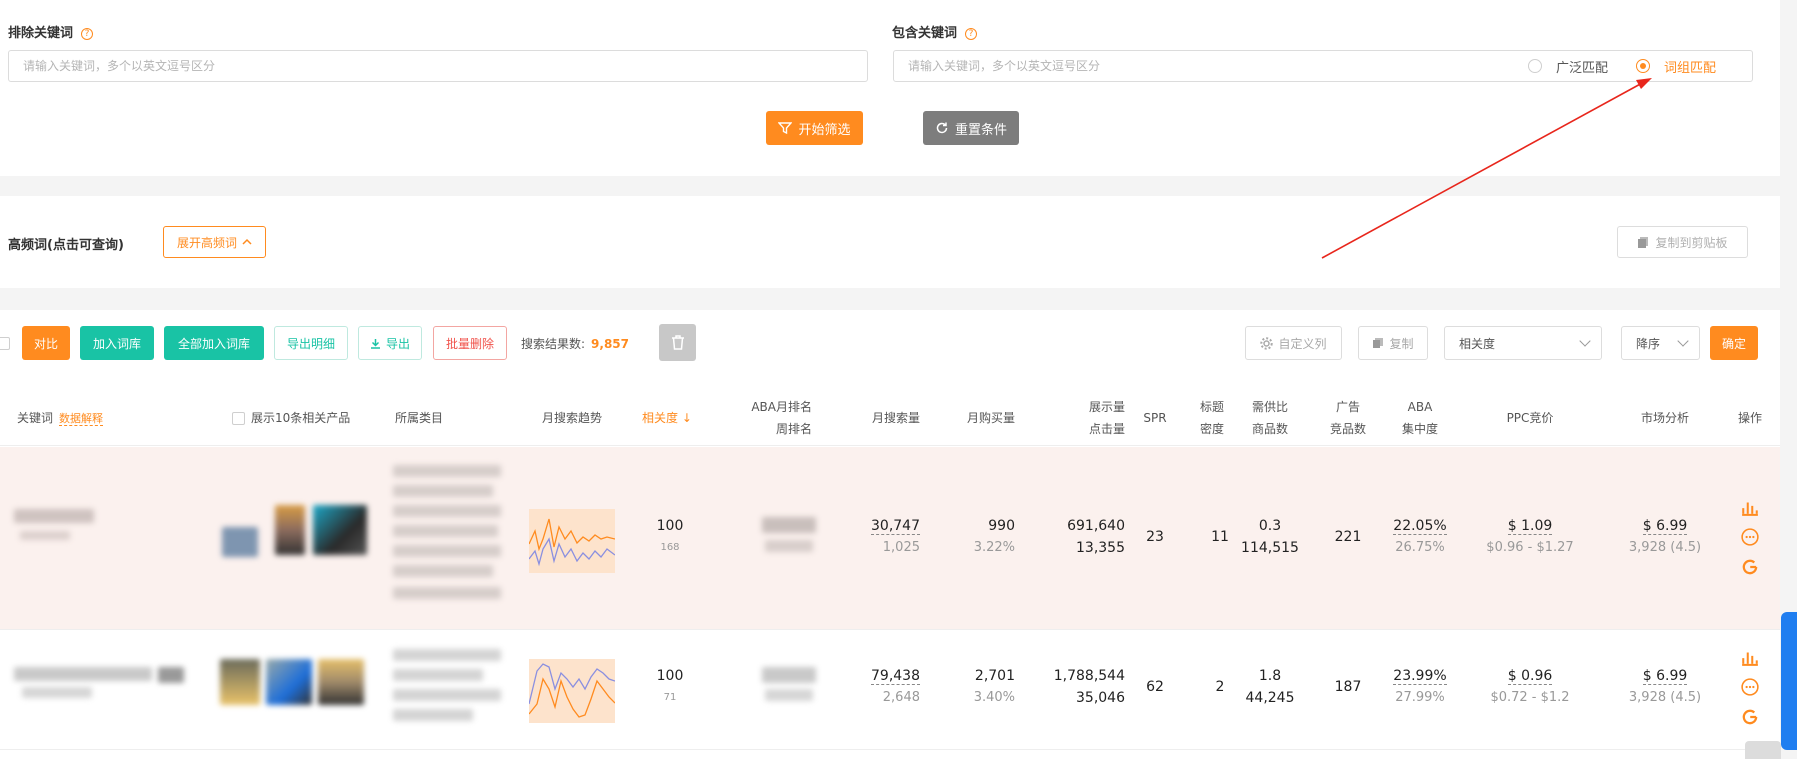 The height and width of the screenshot is (759, 1797). What do you see at coordinates (46, 343) in the screenshot?
I see `compare-button: 对比` at bounding box center [46, 343].